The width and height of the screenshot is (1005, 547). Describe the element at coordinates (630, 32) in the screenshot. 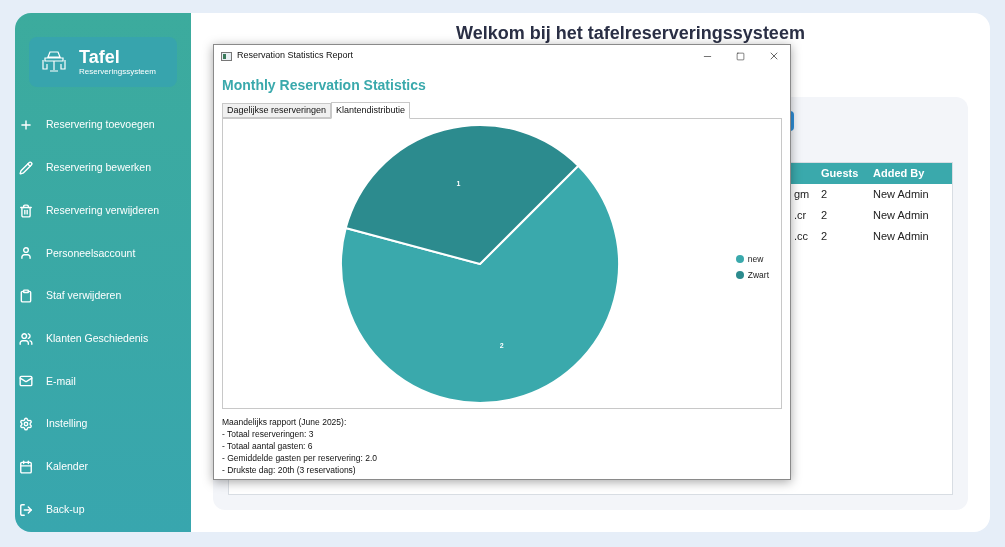

I see `page-title: Welkom bij het tafelreserveringssysteem` at that location.